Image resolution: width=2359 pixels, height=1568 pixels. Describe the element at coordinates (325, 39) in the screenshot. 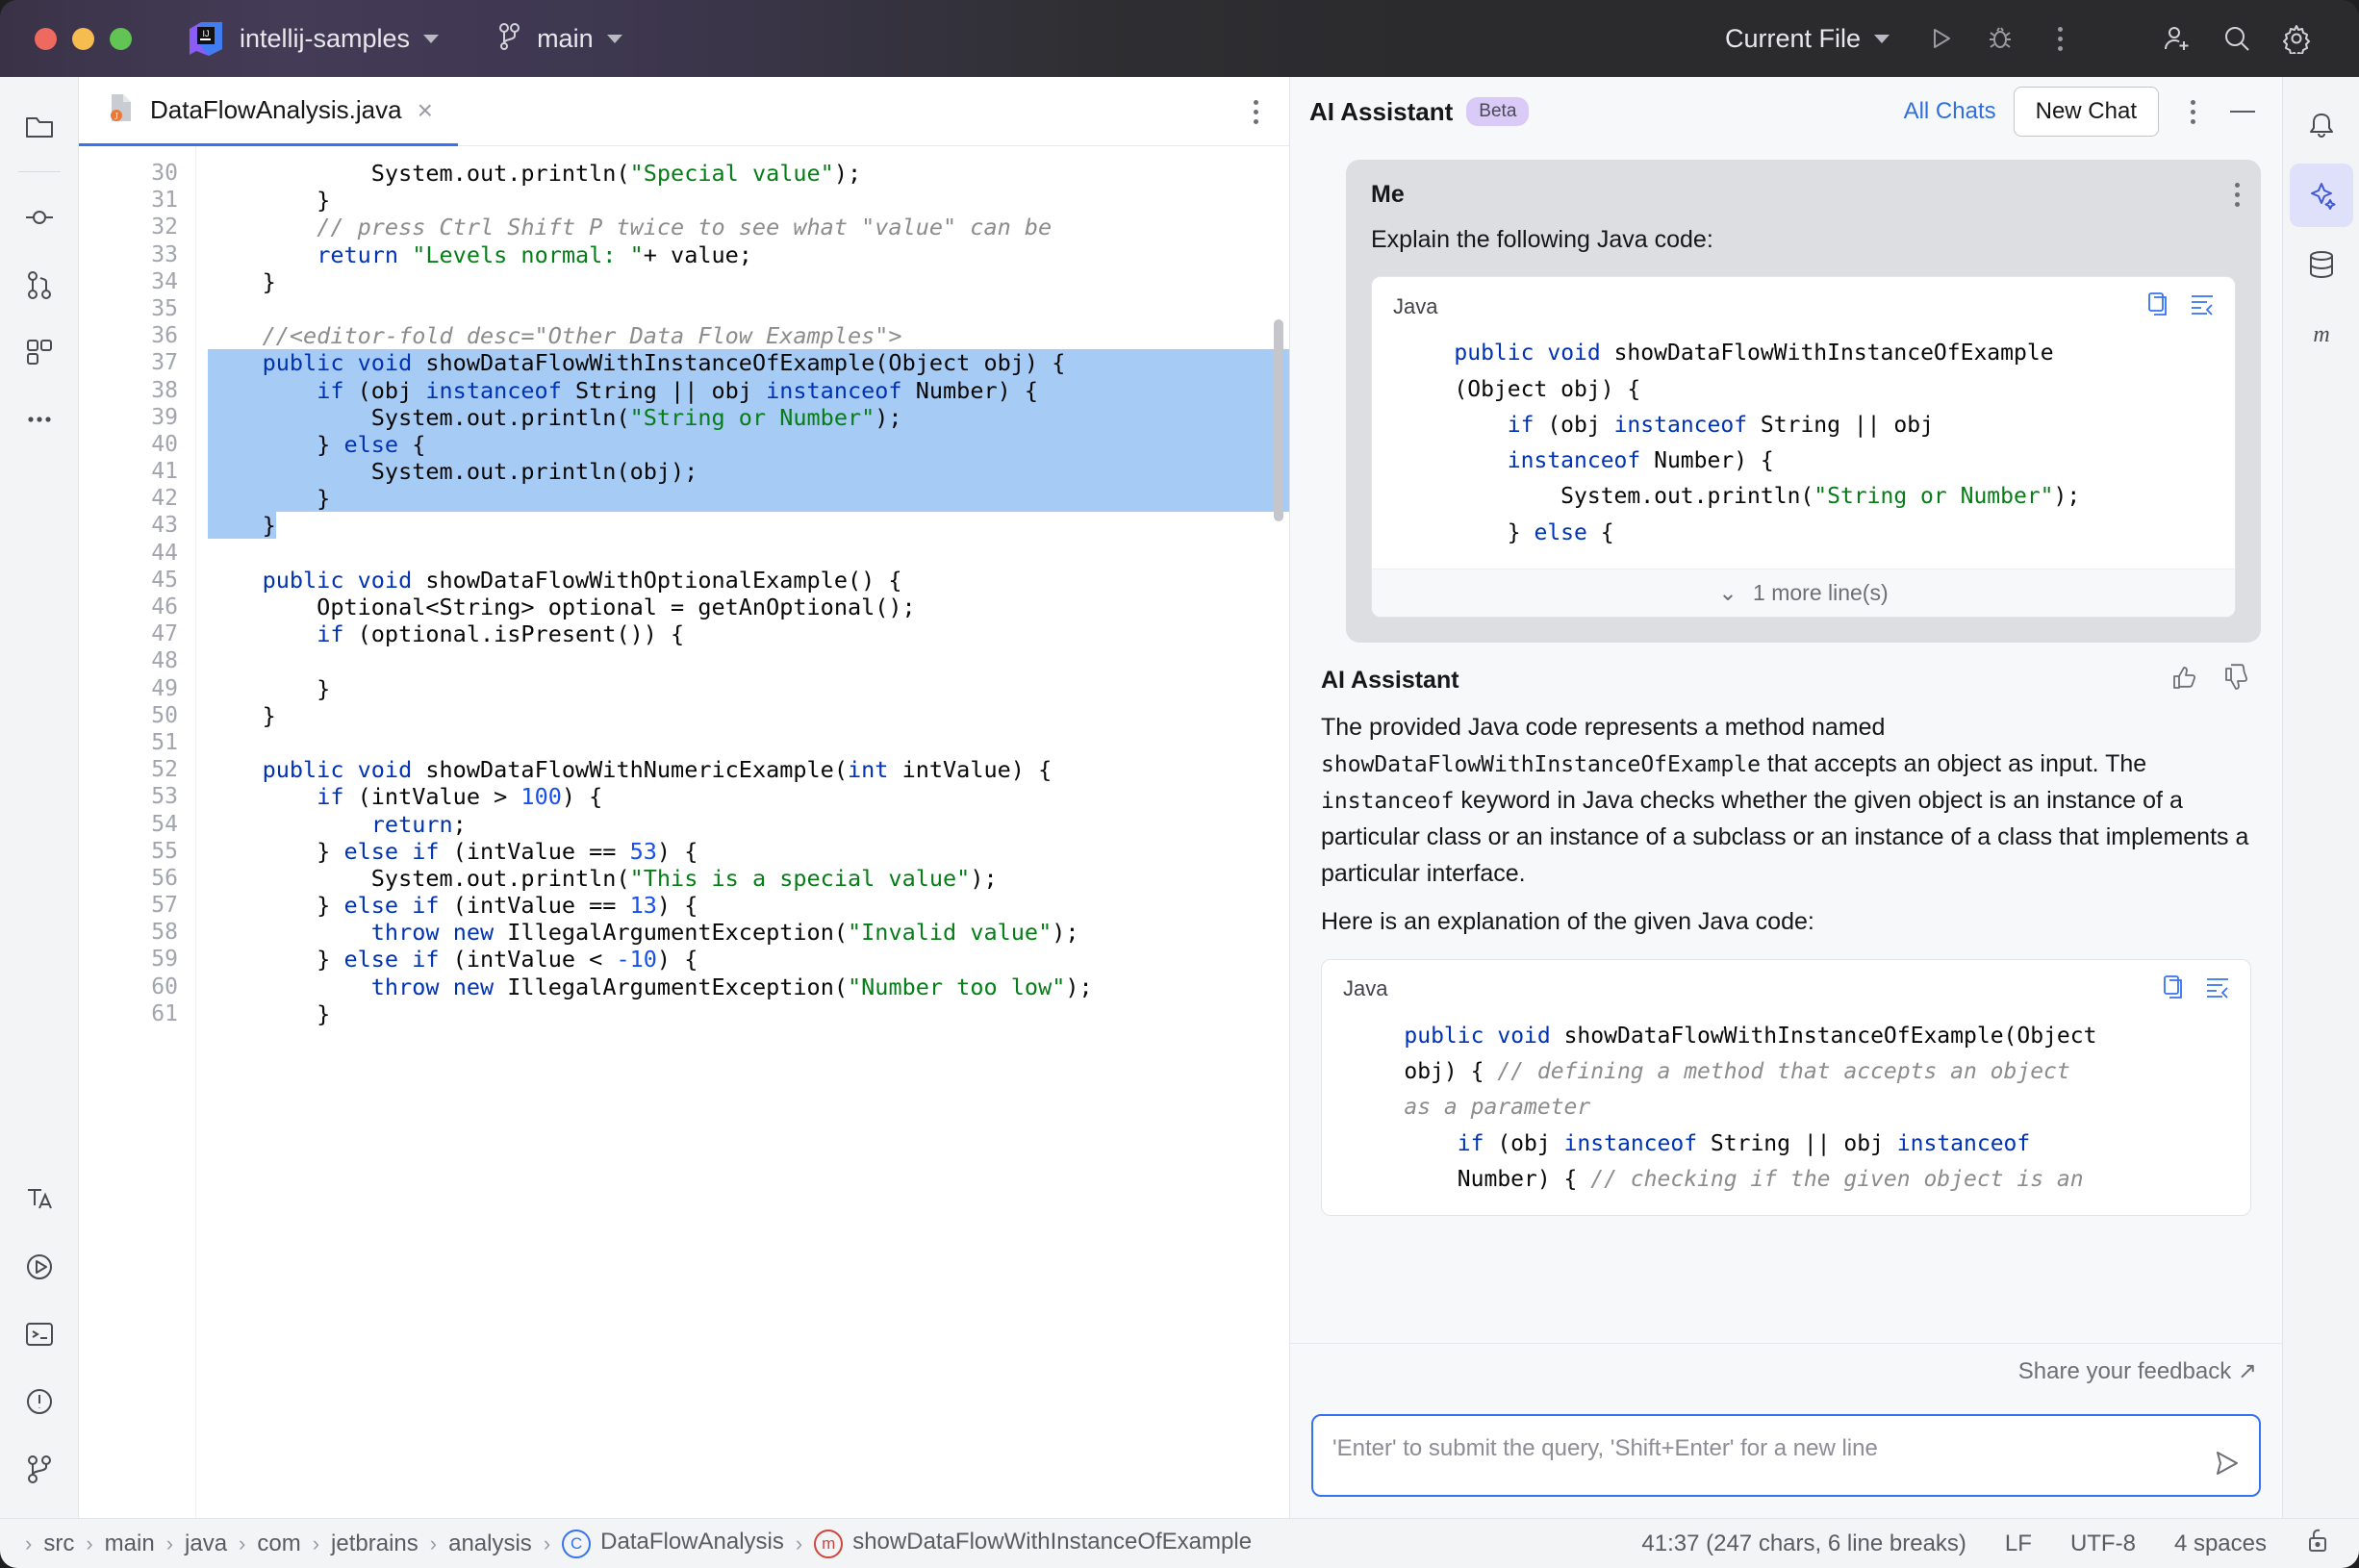

I see `project-name: intellij-samples` at that location.